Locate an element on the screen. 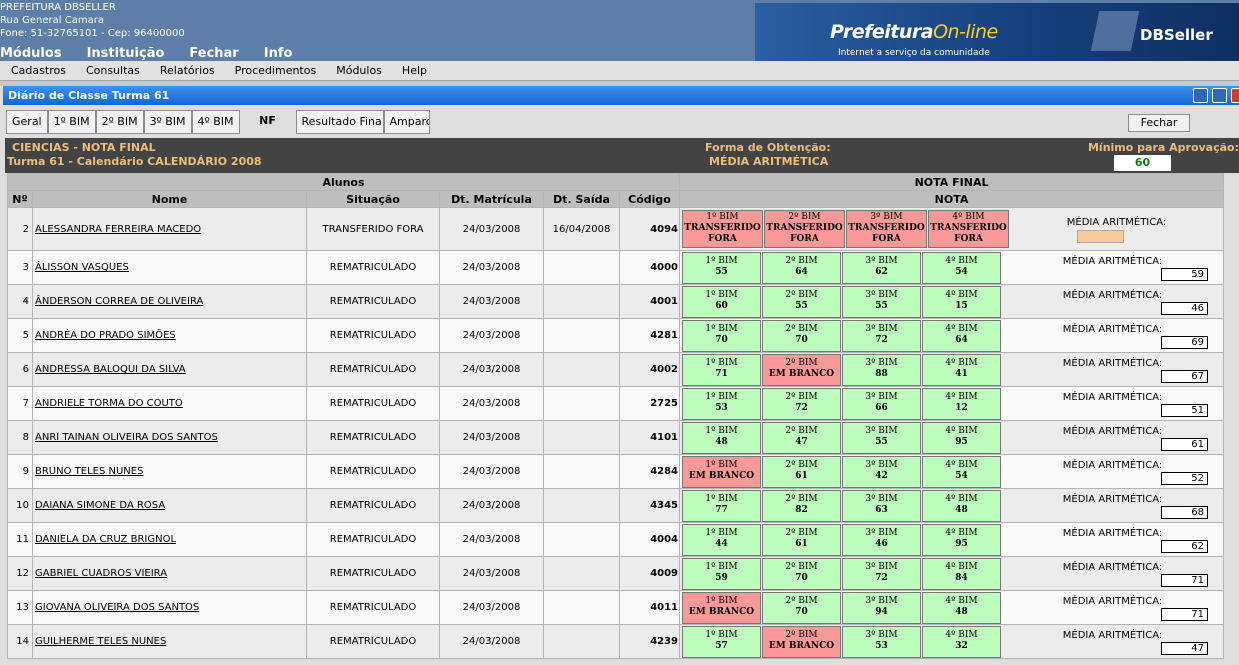 The height and width of the screenshot is (665, 1239). menu-procedimentos: Procedimentos is located at coordinates (276, 70).